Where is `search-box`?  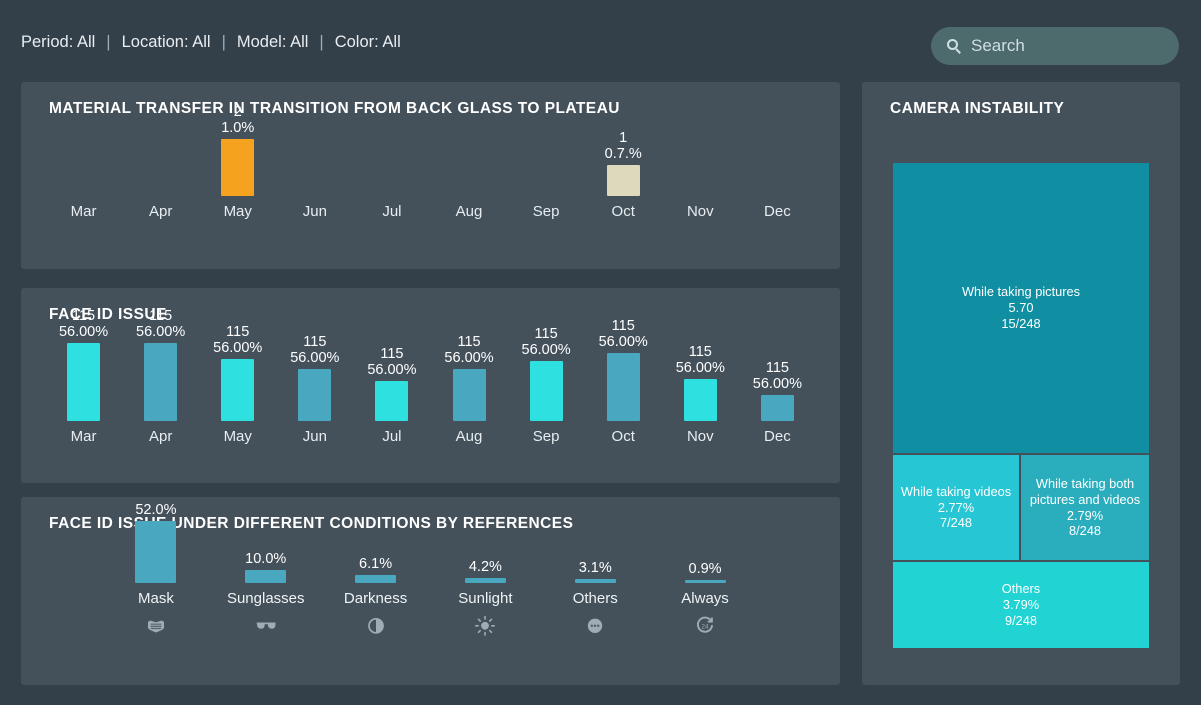
search-box is located at coordinates (1055, 46).